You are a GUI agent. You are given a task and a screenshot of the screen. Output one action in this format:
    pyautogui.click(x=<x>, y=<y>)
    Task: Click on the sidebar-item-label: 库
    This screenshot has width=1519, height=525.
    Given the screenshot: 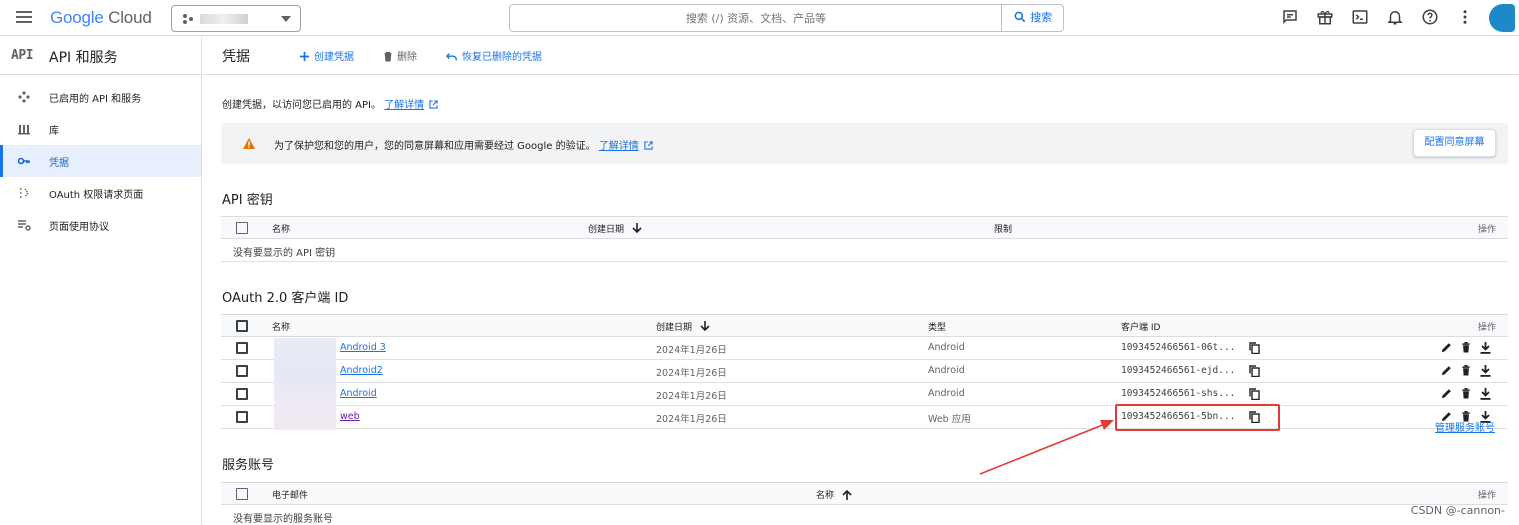 What is the action you would take?
    pyautogui.click(x=54, y=131)
    